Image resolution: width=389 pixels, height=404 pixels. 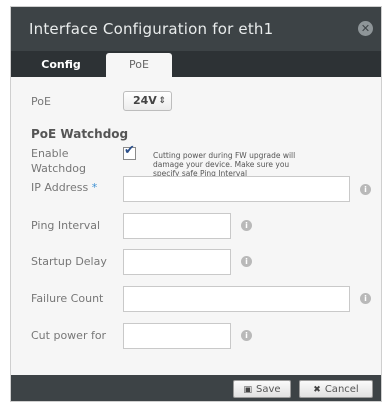 What do you see at coordinates (151, 29) in the screenshot?
I see `dialog-title: Interface Configuration for eth1` at bounding box center [151, 29].